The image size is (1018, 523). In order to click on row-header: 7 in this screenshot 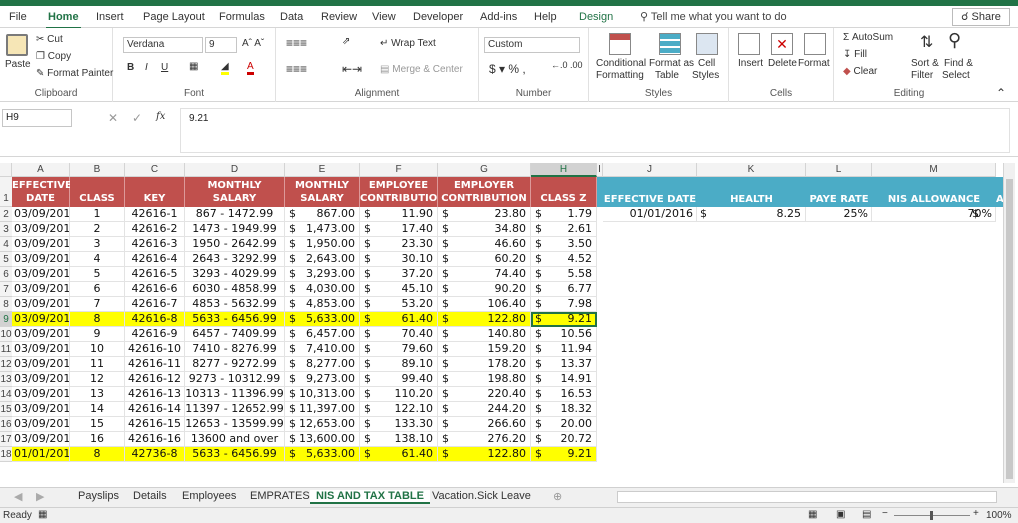, I will do `click(6, 289)`.